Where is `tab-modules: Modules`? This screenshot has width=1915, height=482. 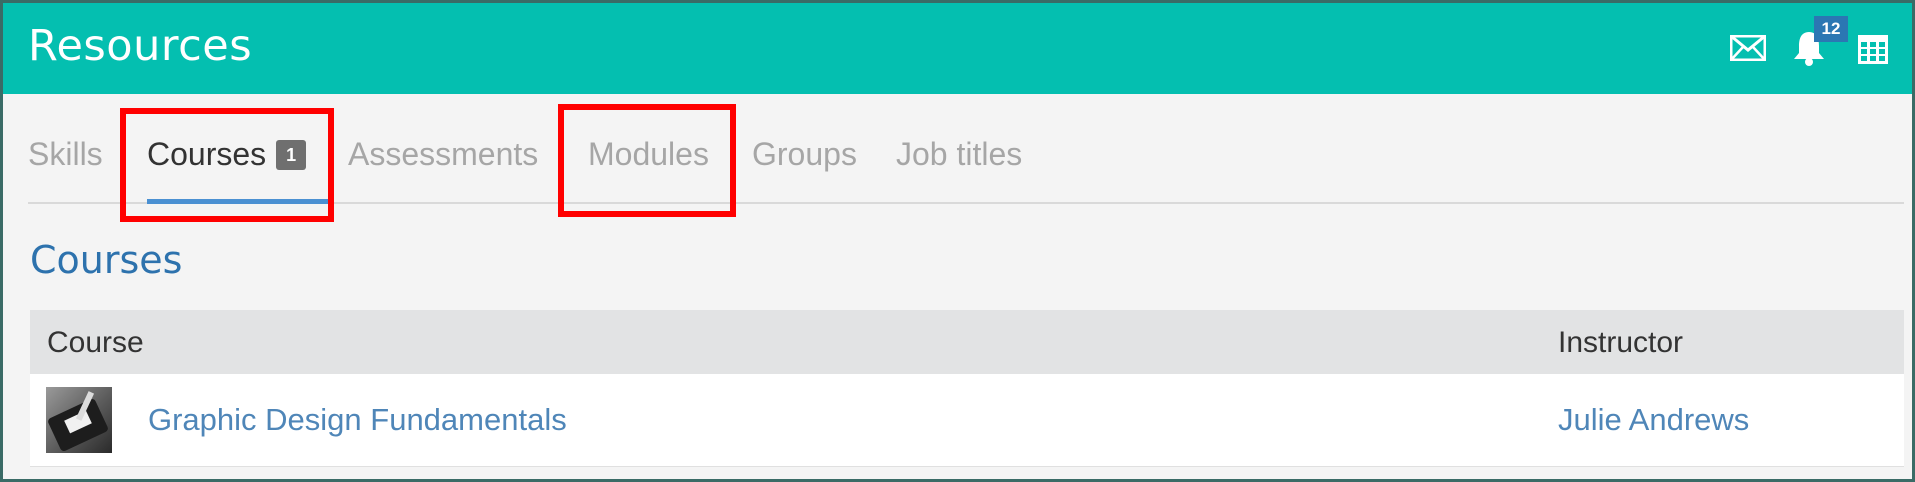 tab-modules: Modules is located at coordinates (648, 154).